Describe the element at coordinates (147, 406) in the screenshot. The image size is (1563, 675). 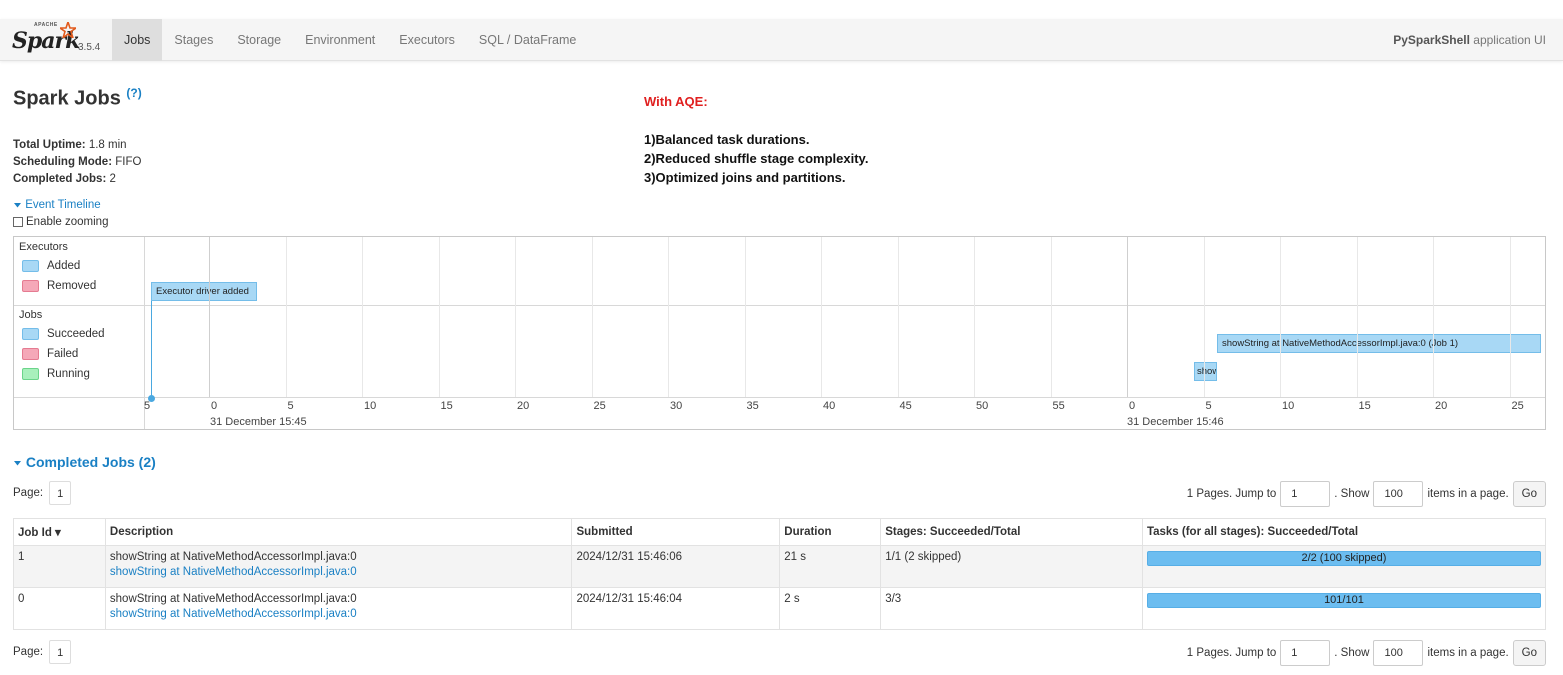
I see `timeline-tick-partial: 5` at that location.